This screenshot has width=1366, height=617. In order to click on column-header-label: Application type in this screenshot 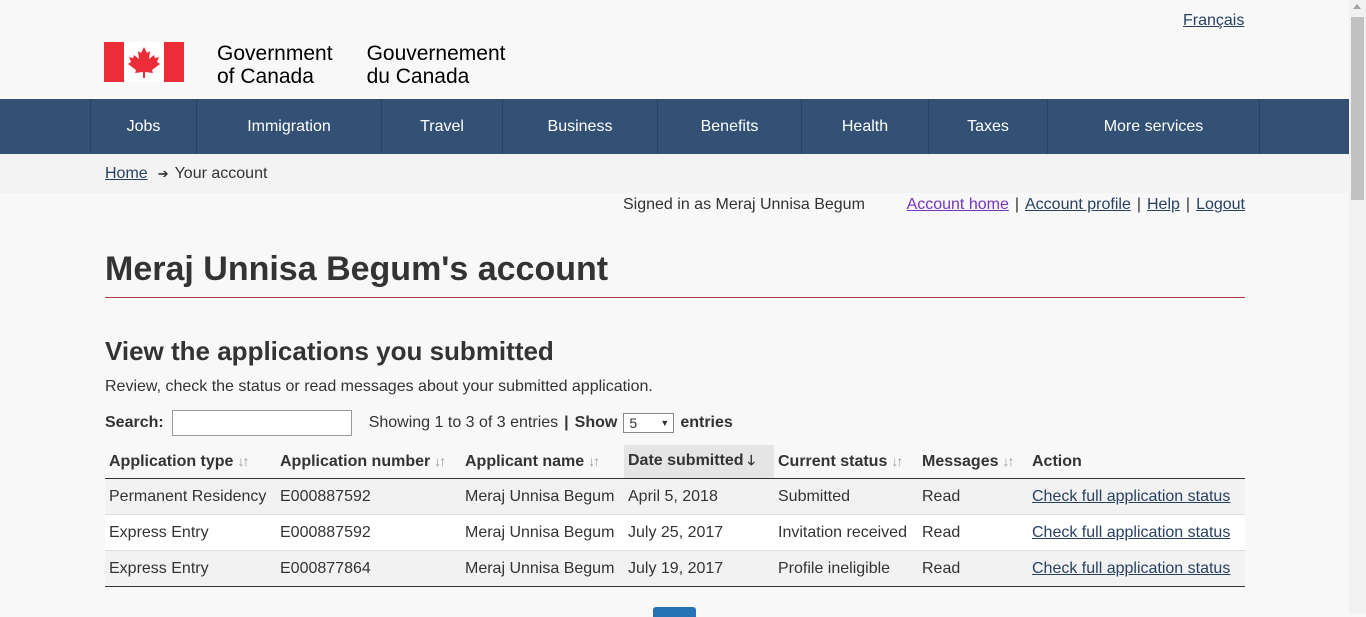, I will do `click(171, 461)`.